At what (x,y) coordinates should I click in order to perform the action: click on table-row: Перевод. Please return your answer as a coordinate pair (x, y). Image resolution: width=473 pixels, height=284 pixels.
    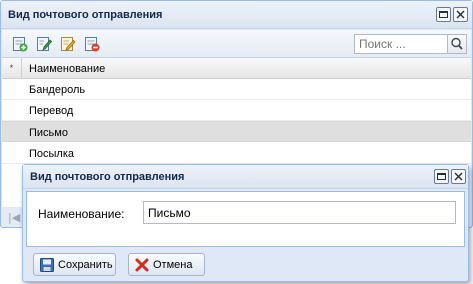
    Looking at the image, I should click on (236, 110).